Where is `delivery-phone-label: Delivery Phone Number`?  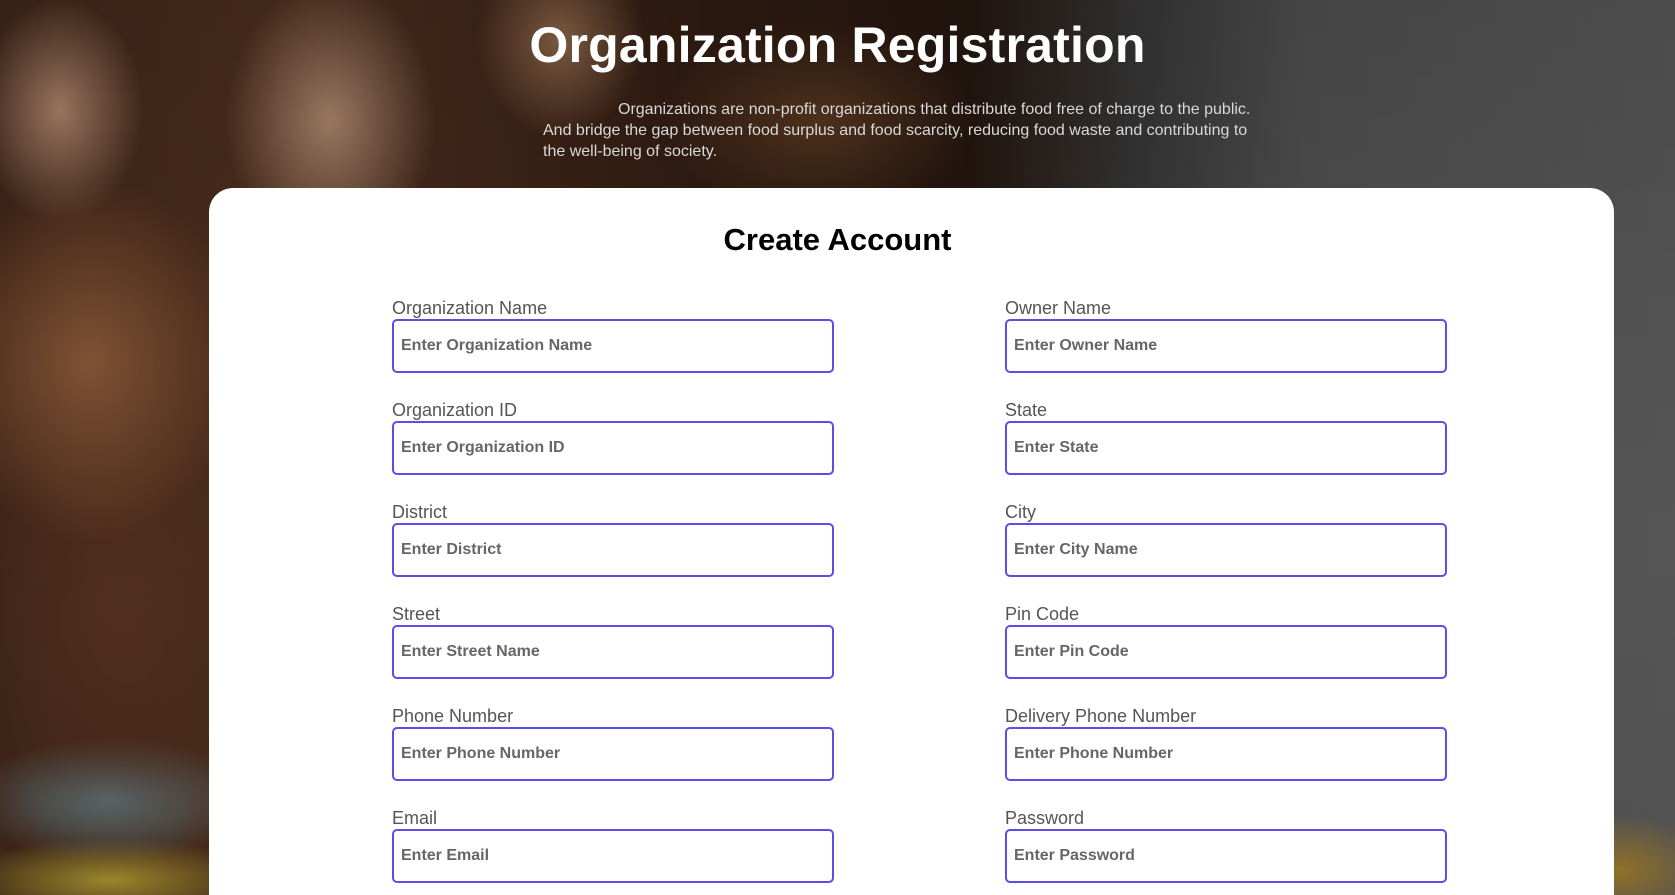 delivery-phone-label: Delivery Phone Number is located at coordinates (1101, 716).